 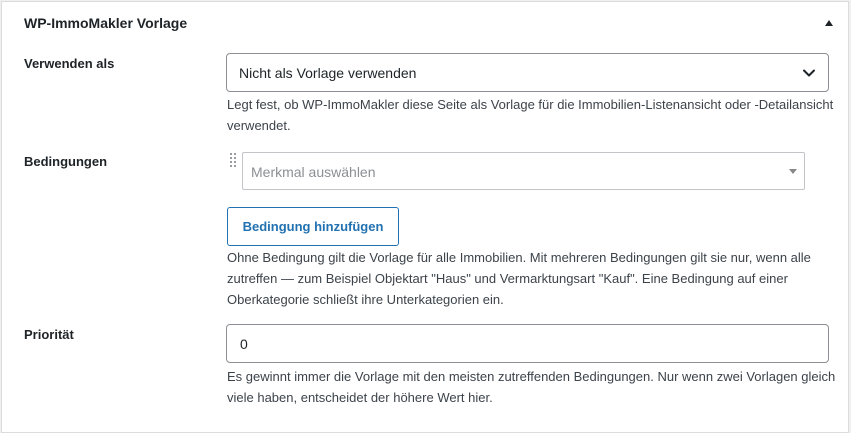 I want to click on drag-handle-icon, so click(x=233, y=161).